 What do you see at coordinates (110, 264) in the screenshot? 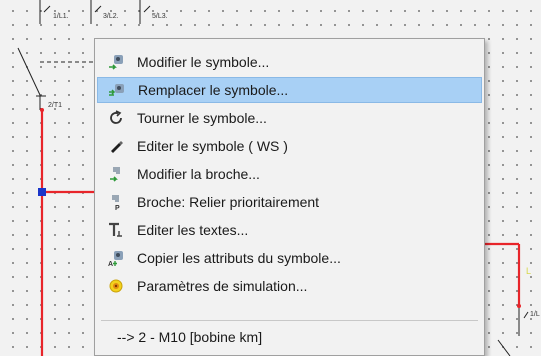
I see `svg-text: A` at bounding box center [110, 264].